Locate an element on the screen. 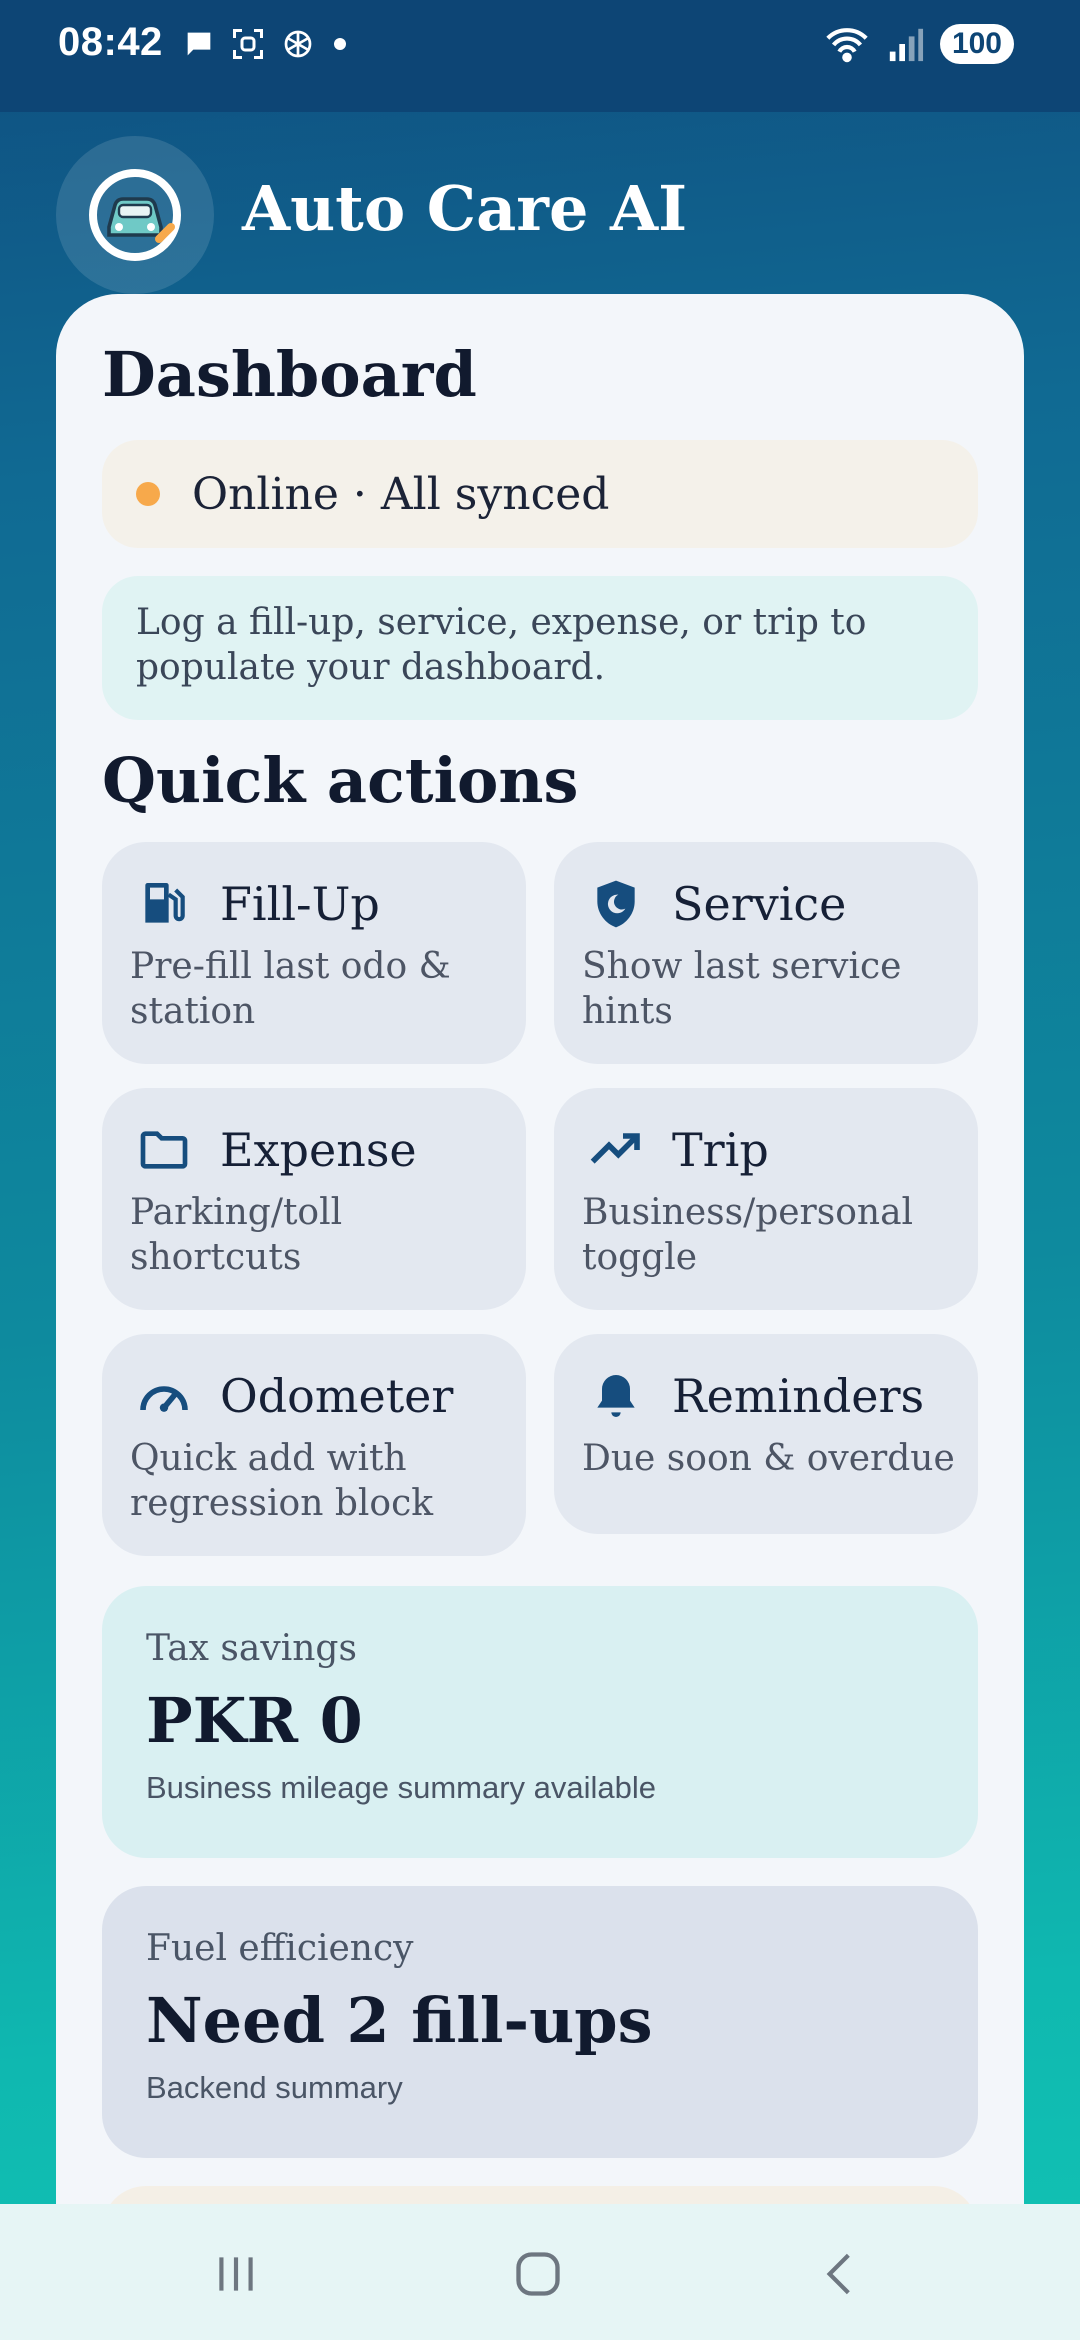 The height and width of the screenshot is (2340, 1080). quick-action-odometer: Odometer Quick add with regression block is located at coordinates (314, 1445).